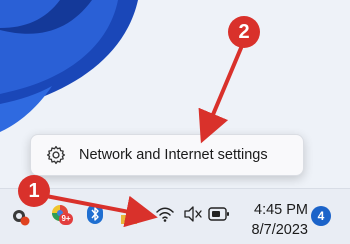 The image size is (350, 244). Describe the element at coordinates (193, 214) in the screenshot. I see `speaker-muted-icon` at that location.